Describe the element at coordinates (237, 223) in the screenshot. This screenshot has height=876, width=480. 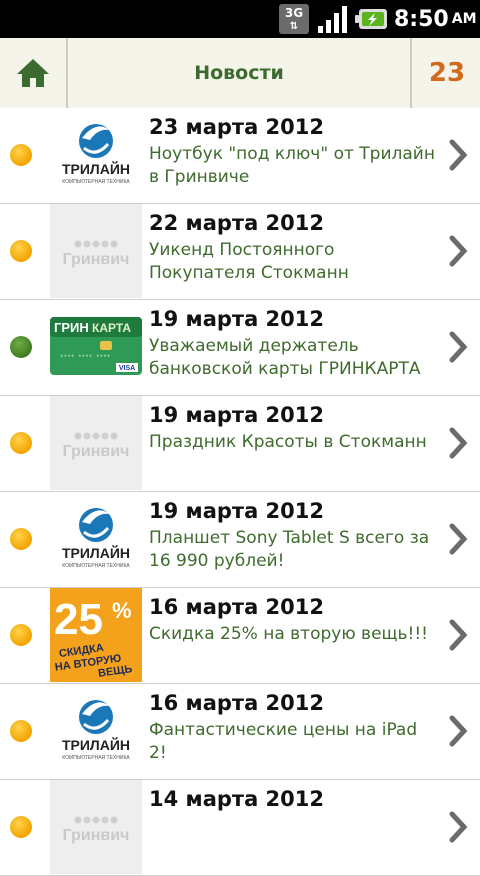
I see `news-date: 22 марта 2012` at that location.